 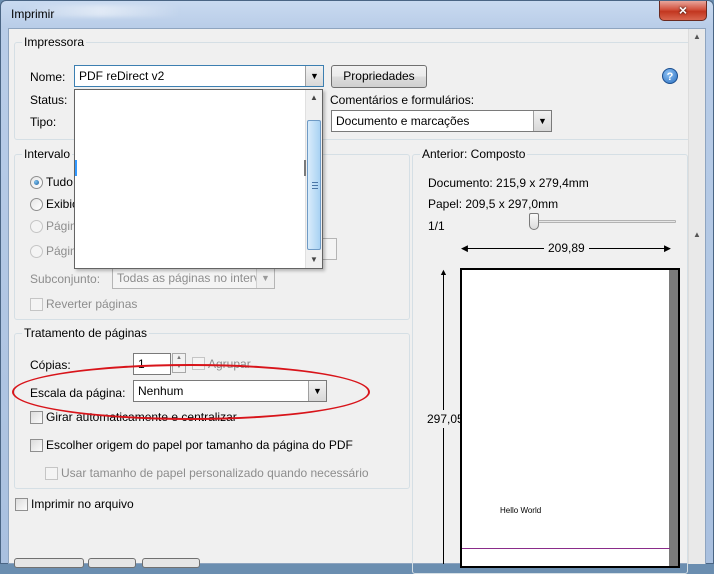 I want to click on help-icon: ?, so click(x=670, y=76).